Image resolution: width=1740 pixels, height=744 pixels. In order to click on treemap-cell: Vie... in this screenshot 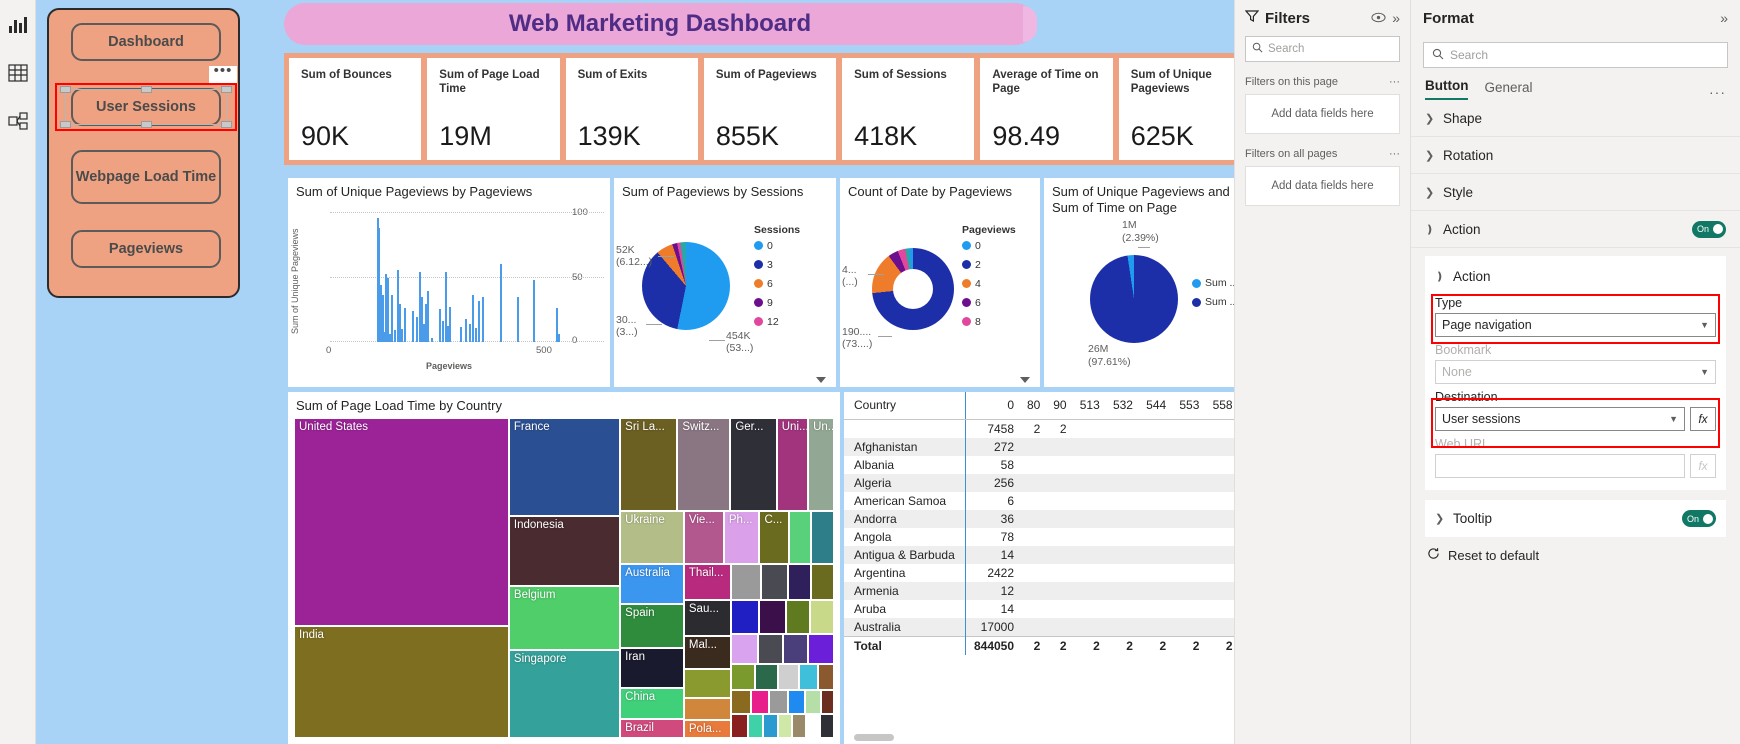, I will do `click(703, 537)`.